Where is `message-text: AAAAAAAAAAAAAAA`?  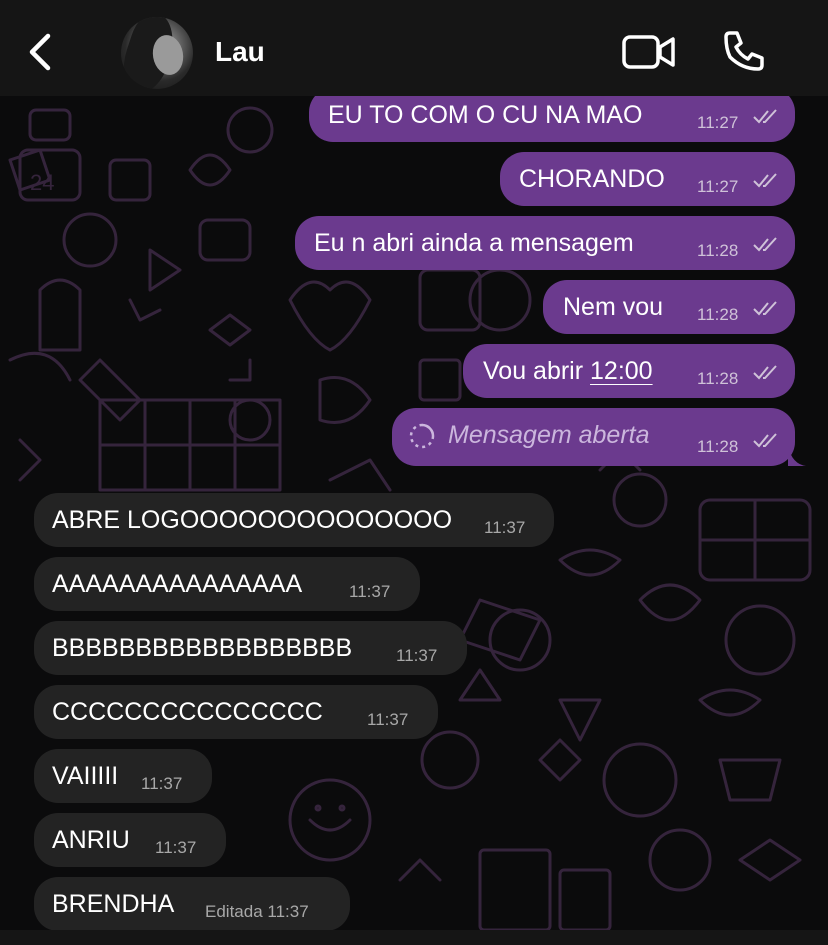 message-text: AAAAAAAAAAAAAAA is located at coordinates (177, 584).